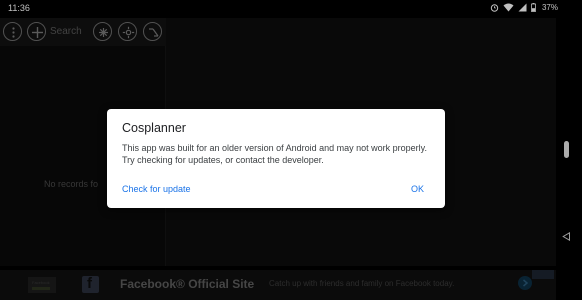 Image resolution: width=582 pixels, height=300 pixels. Describe the element at coordinates (154, 128) in the screenshot. I see `dialog-title: Cosplanner` at that location.